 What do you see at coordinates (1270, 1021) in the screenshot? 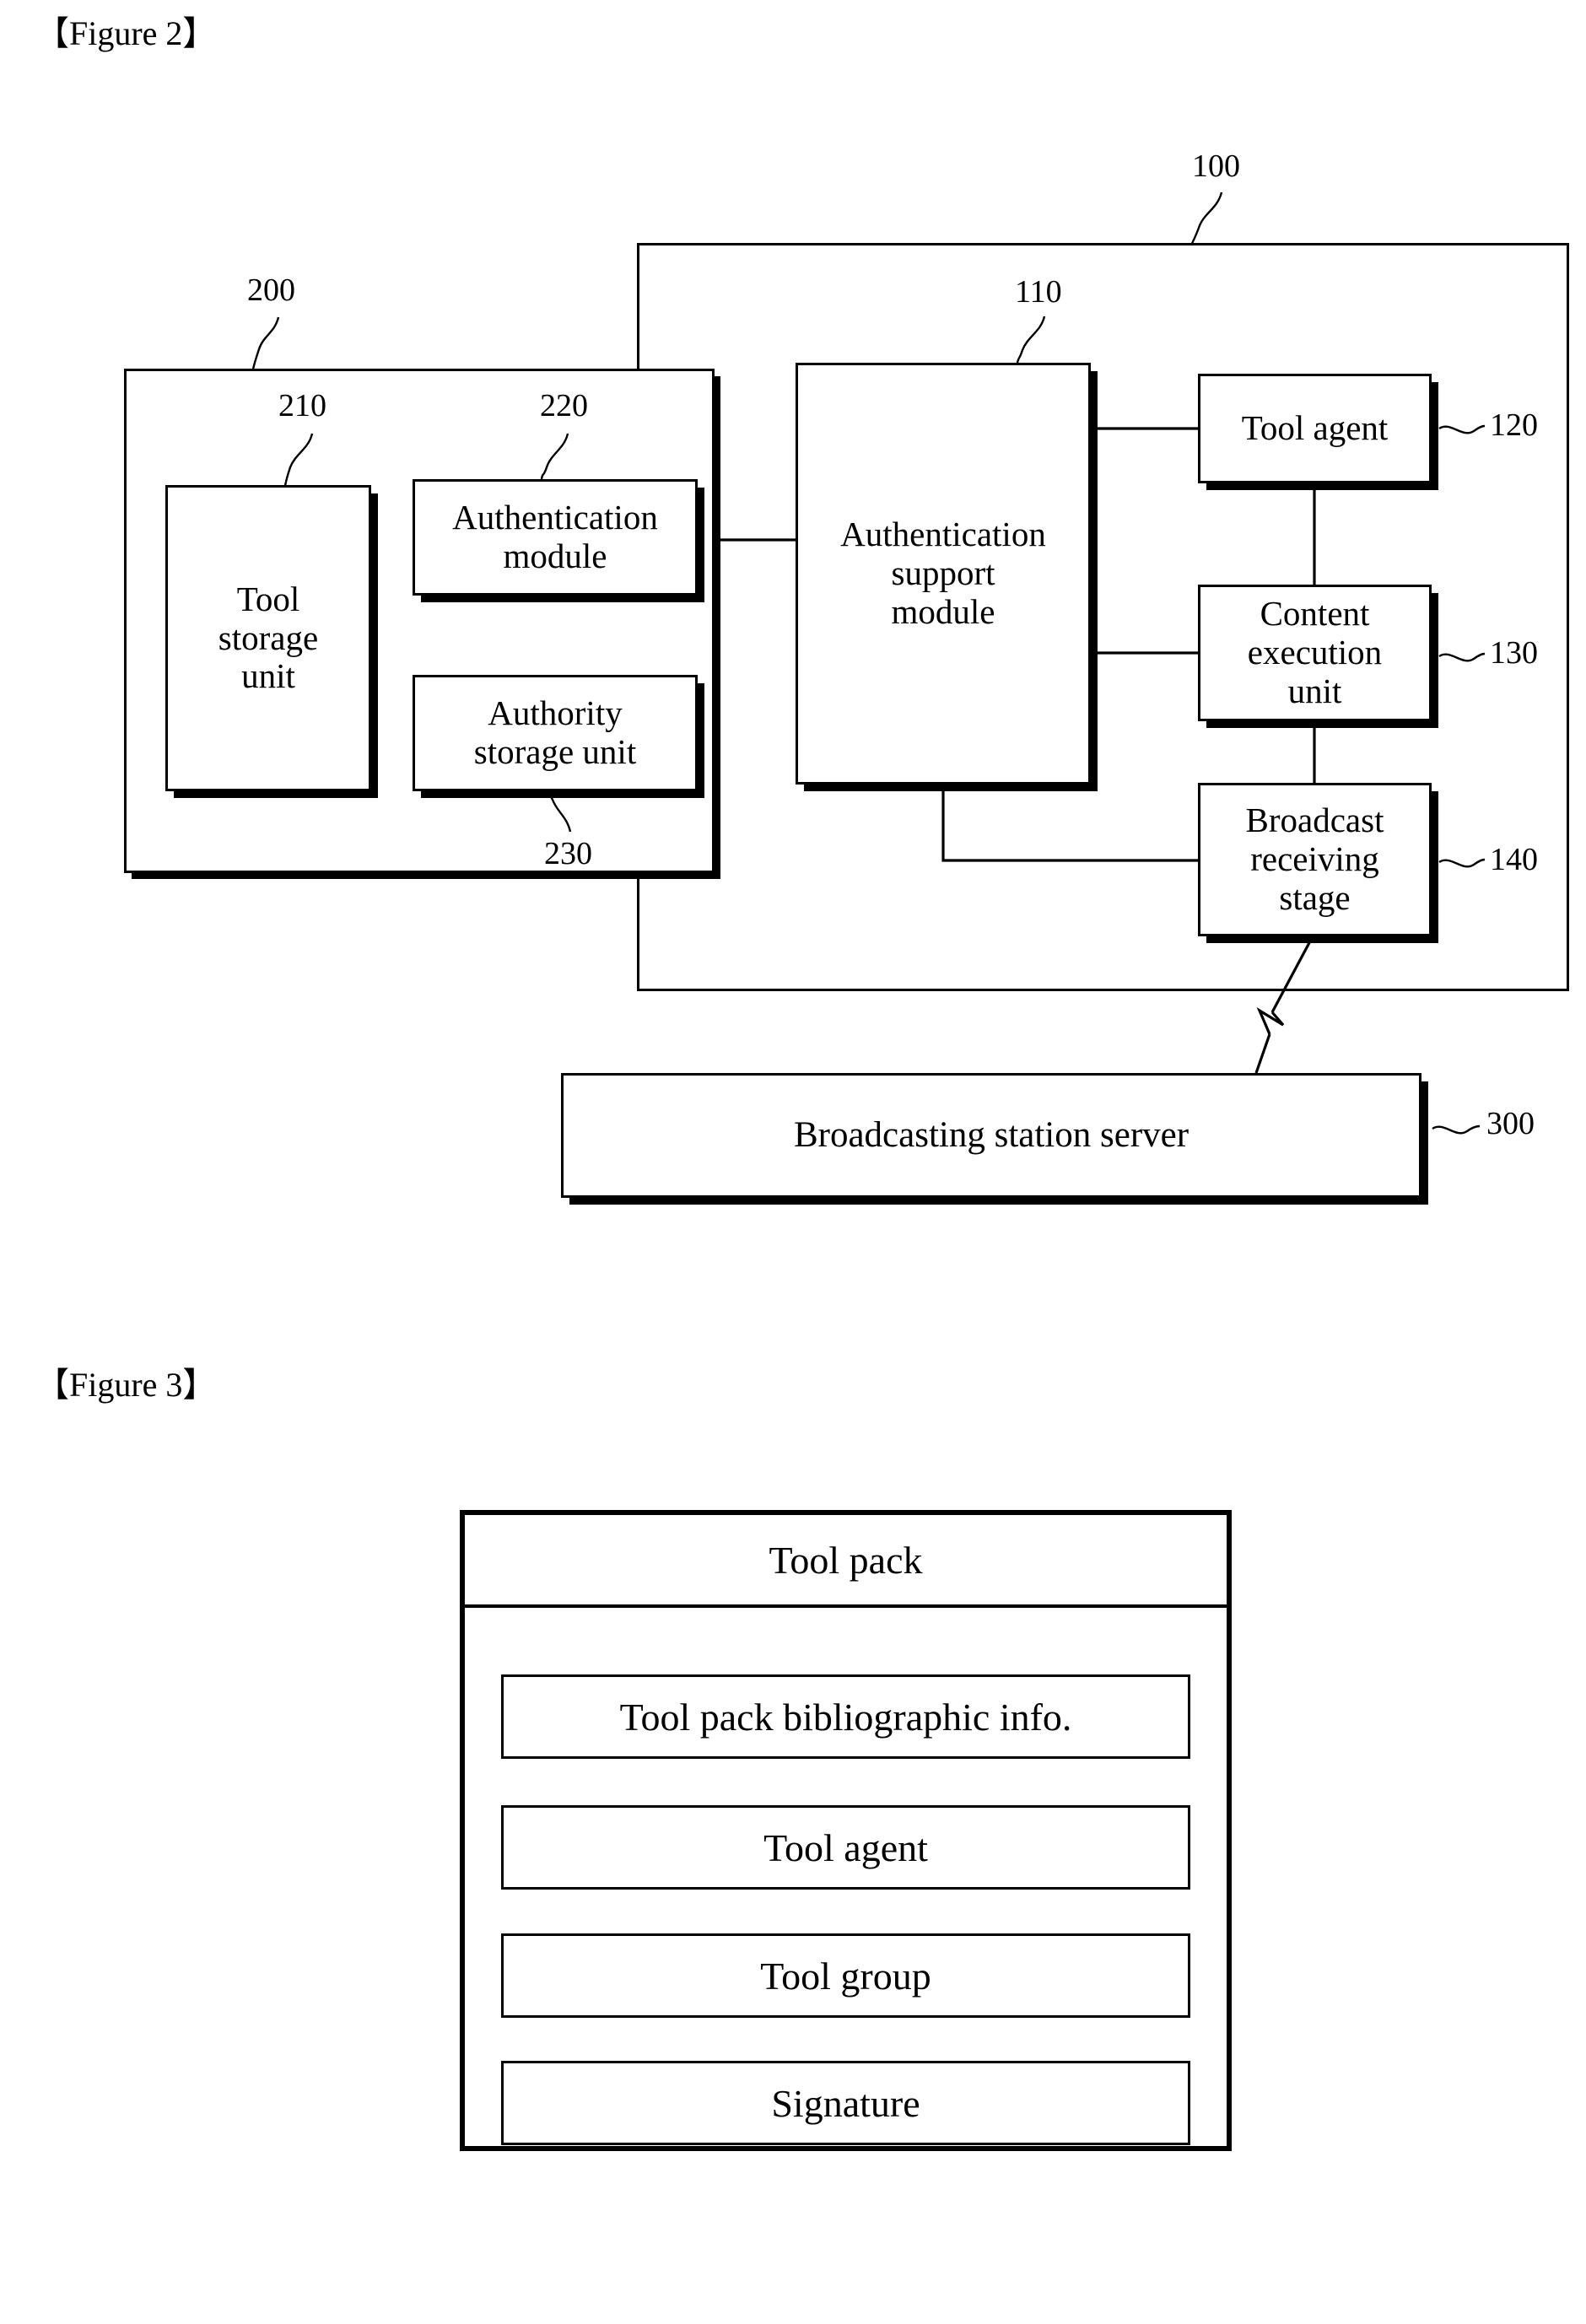
I see `break-symbol` at bounding box center [1270, 1021].